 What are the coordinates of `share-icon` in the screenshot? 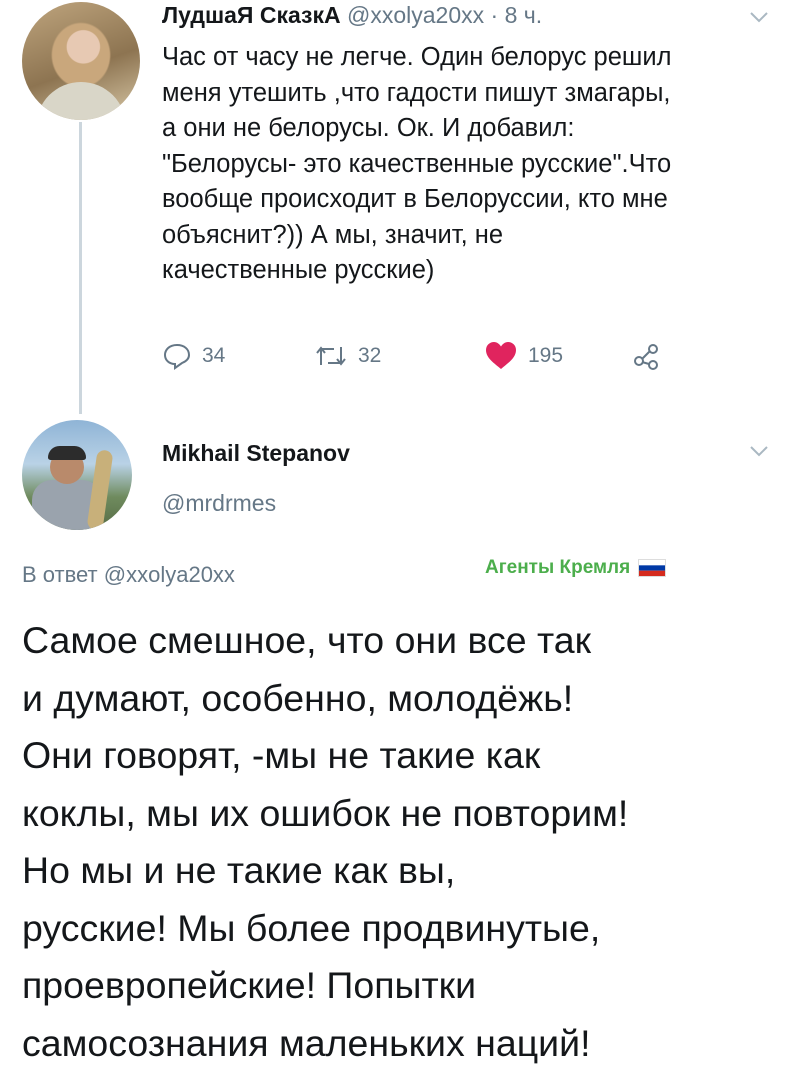 It's located at (646, 357).